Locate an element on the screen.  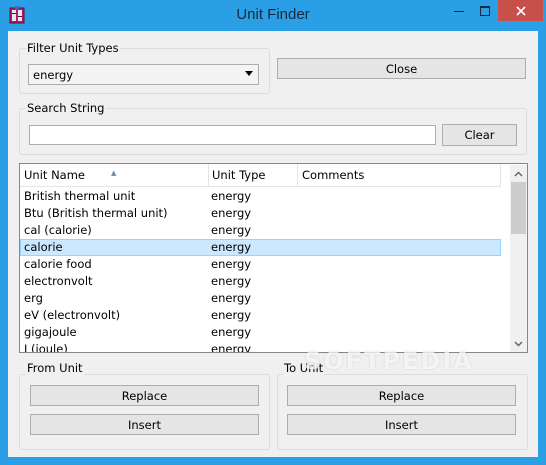
unit-name-cell: cal (calorie) is located at coordinates (58, 230).